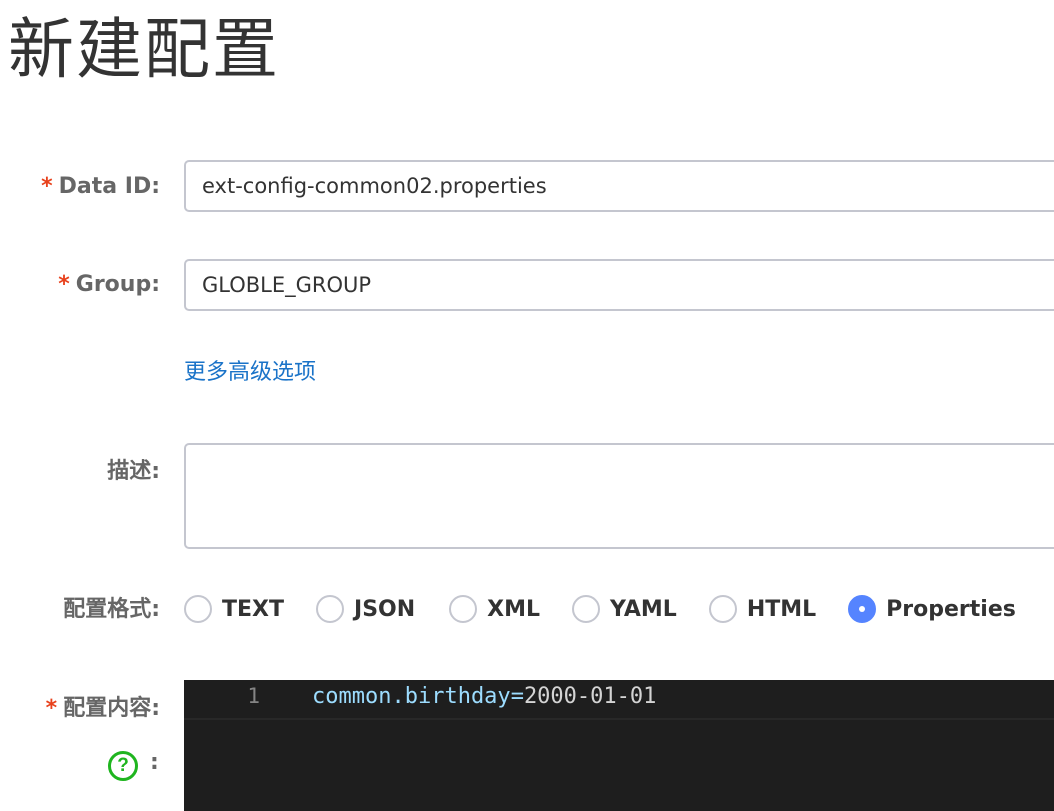 This screenshot has height=811, width=1054. What do you see at coordinates (123, 766) in the screenshot?
I see `question-circle-icon: ?` at bounding box center [123, 766].